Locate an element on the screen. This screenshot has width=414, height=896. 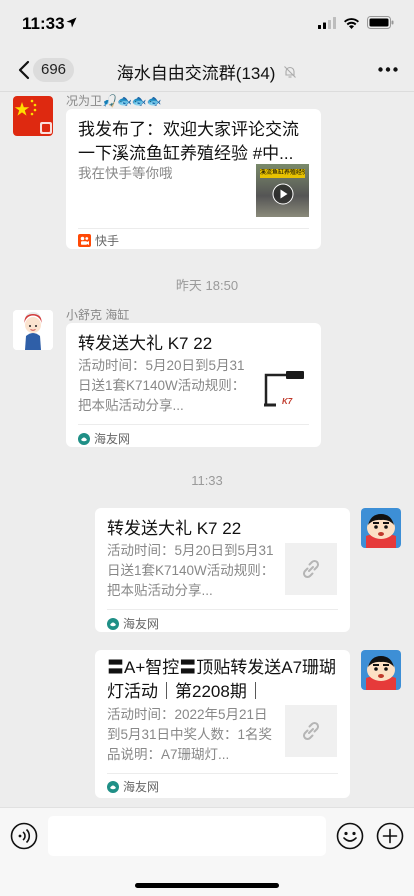
kuaishou-logo-icon is located at coordinates (84, 240).